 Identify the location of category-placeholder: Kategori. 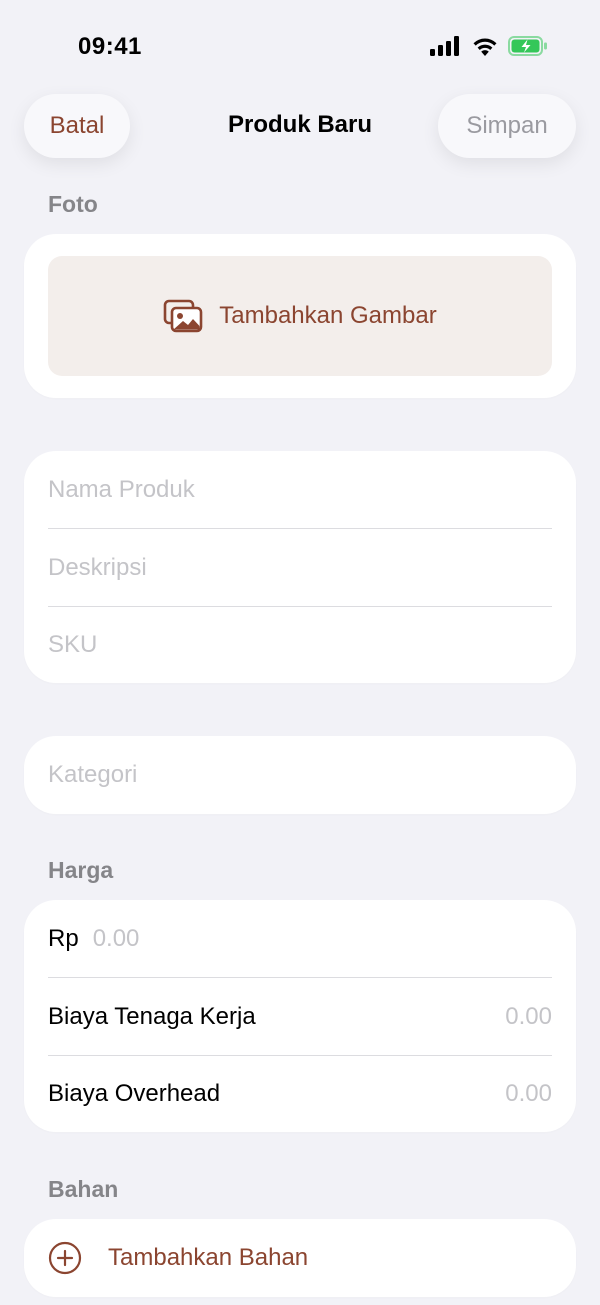
(93, 774).